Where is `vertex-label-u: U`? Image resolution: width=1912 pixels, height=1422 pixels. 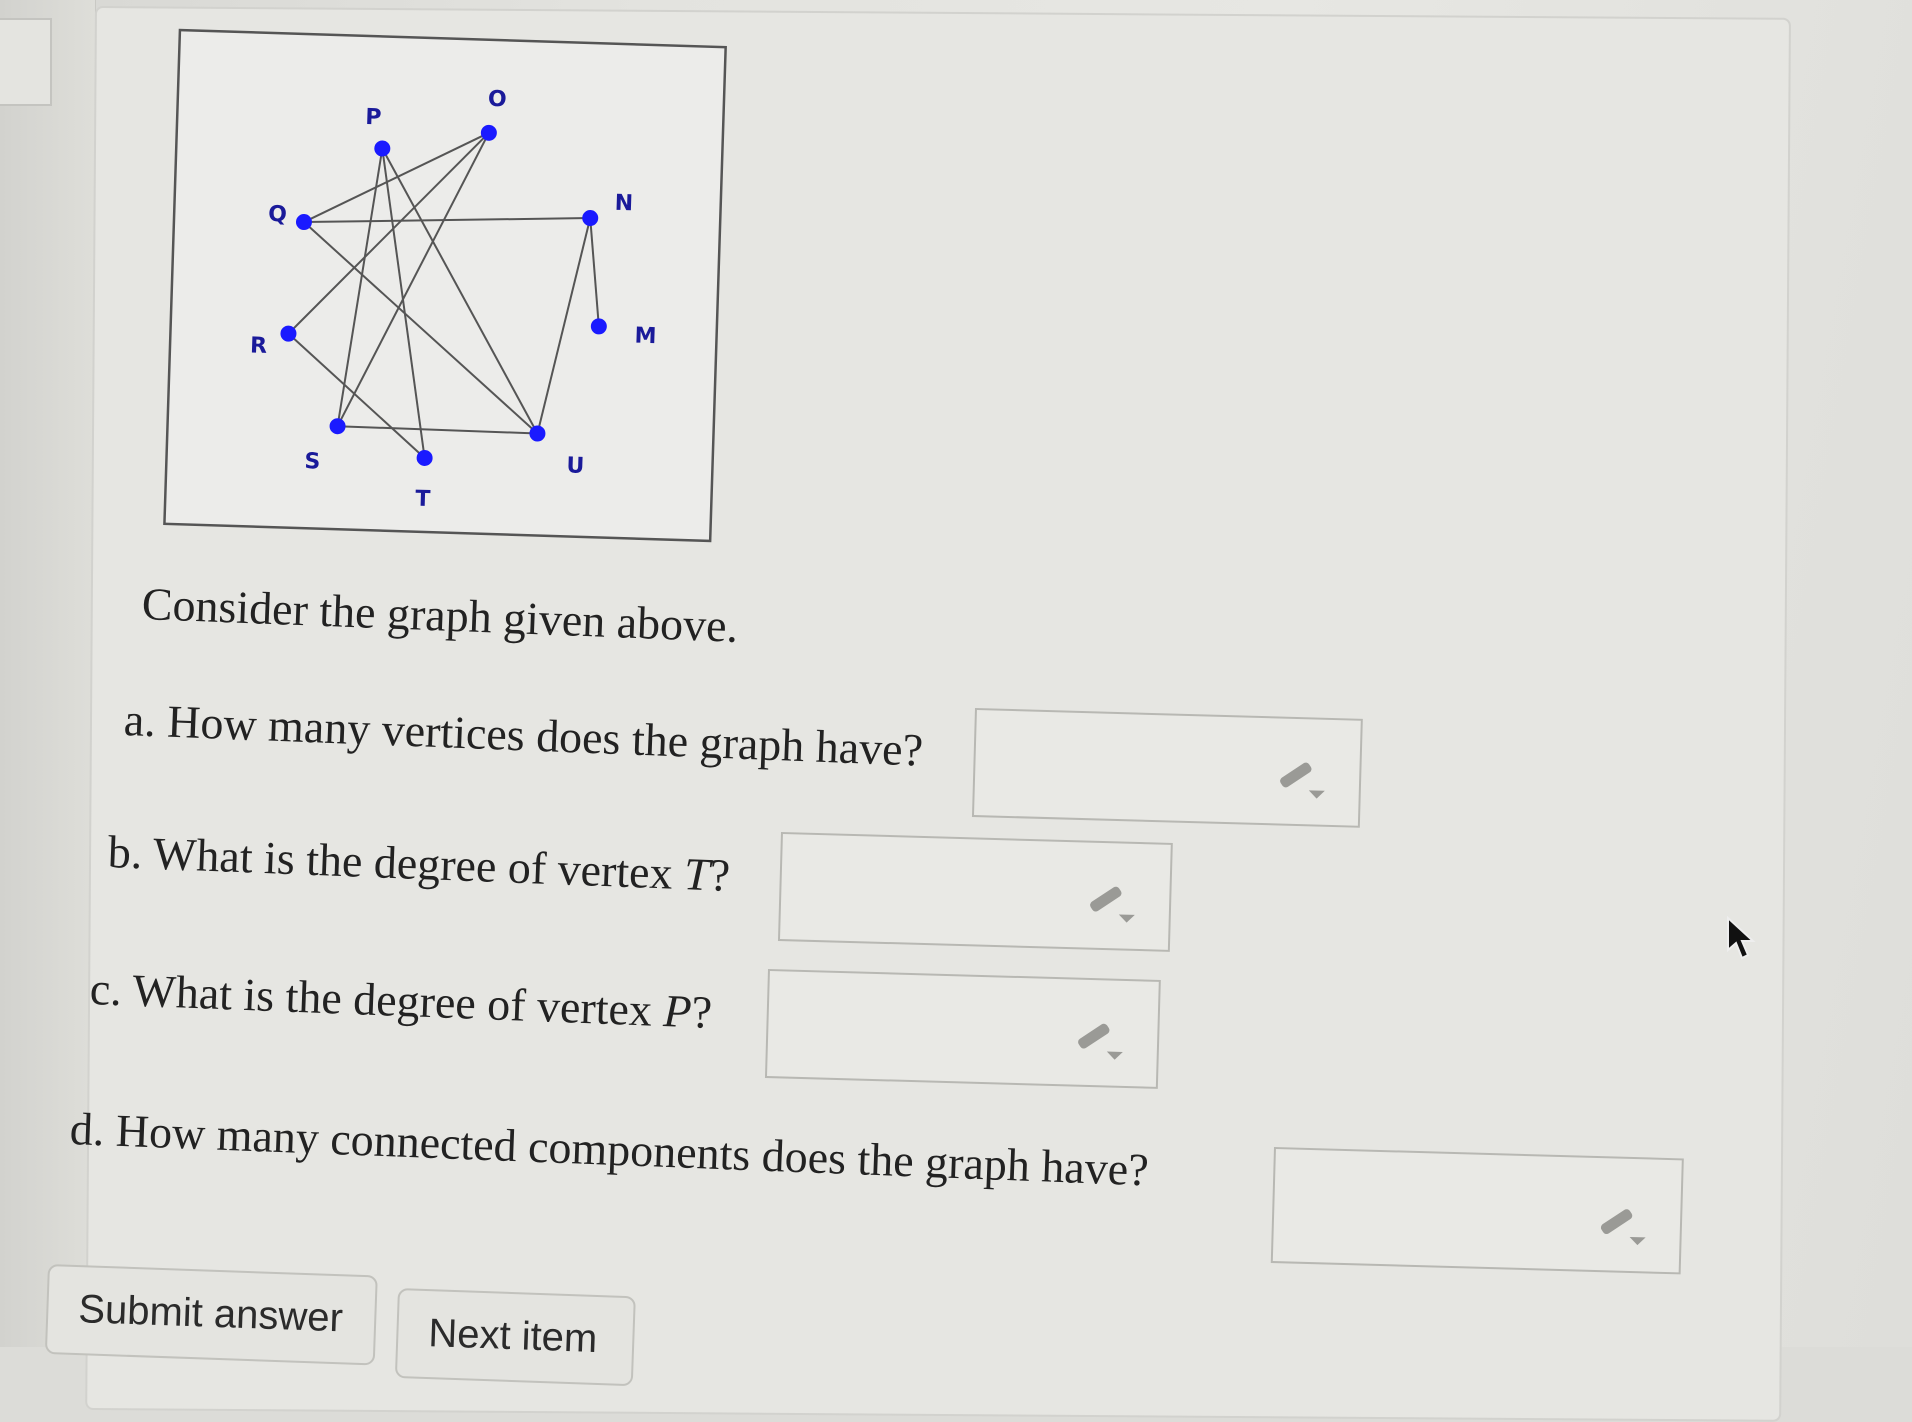
vertex-label-u: U is located at coordinates (575, 466).